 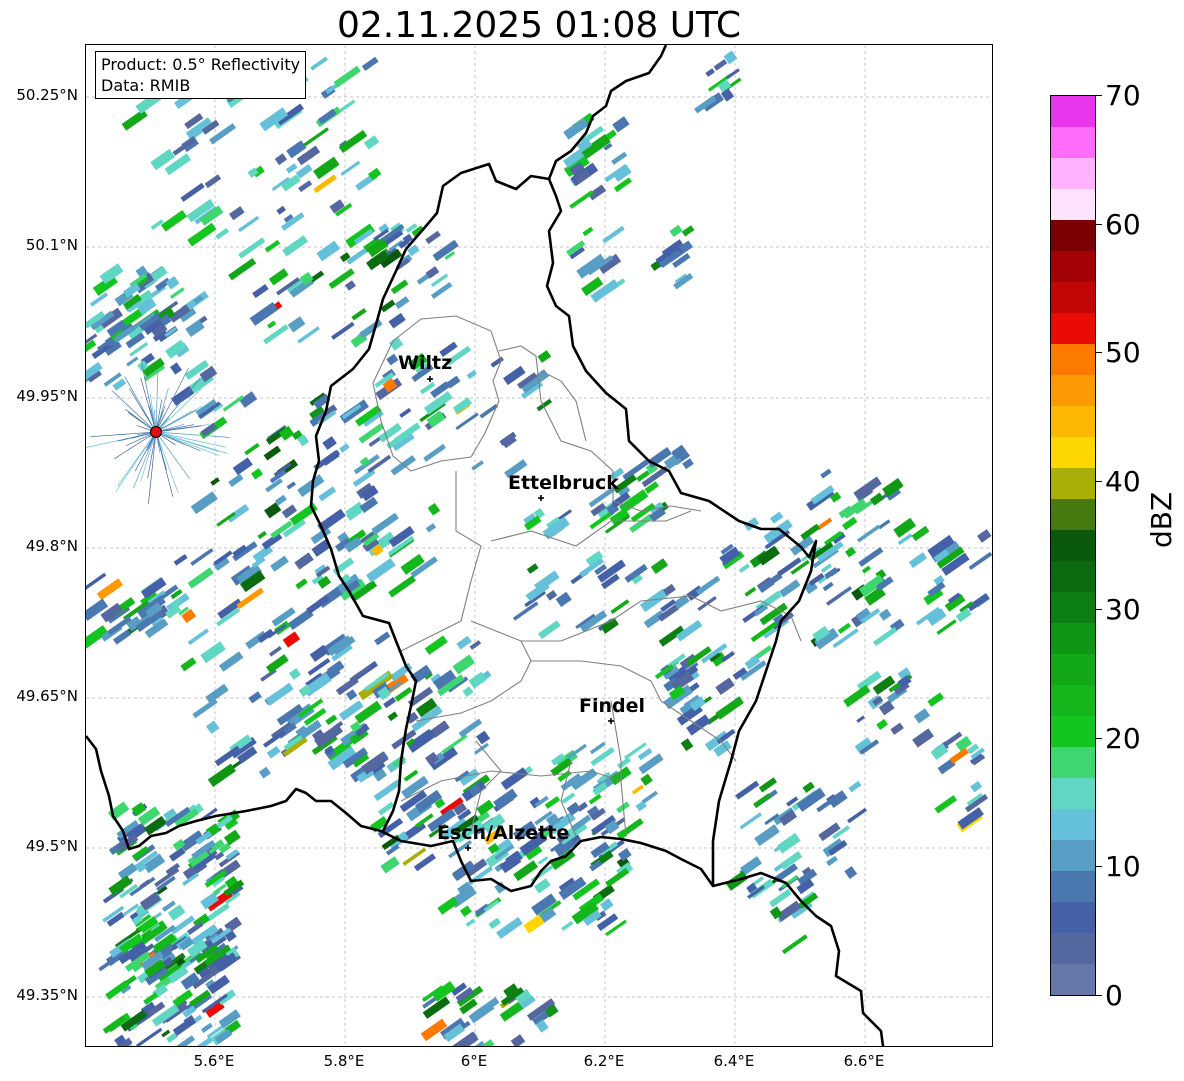 What do you see at coordinates (148, 405) in the screenshot?
I see `echo-ray` at bounding box center [148, 405].